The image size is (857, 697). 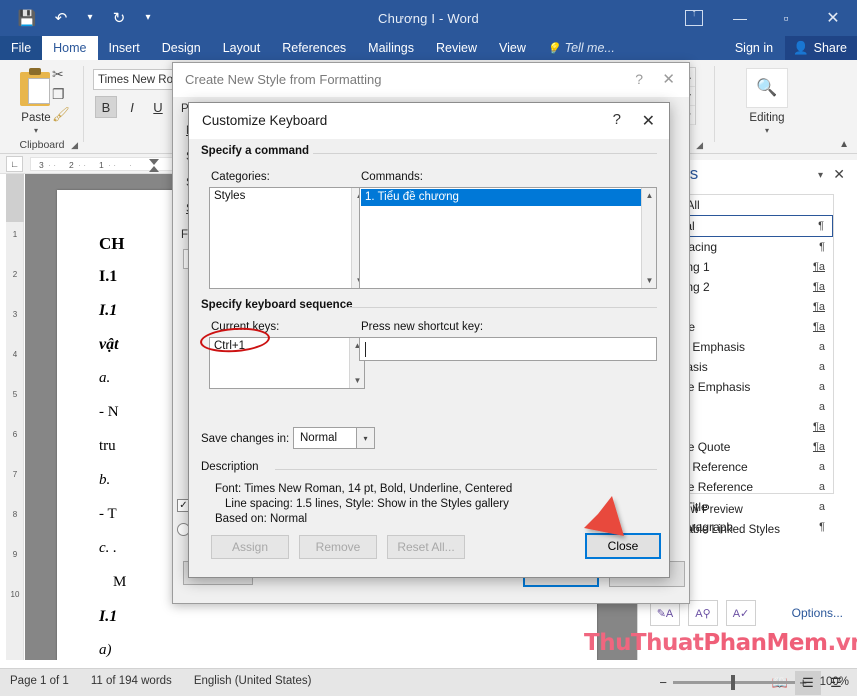 What do you see at coordinates (154, 165) in the screenshot?
I see `indent-marker-icon` at bounding box center [154, 165].